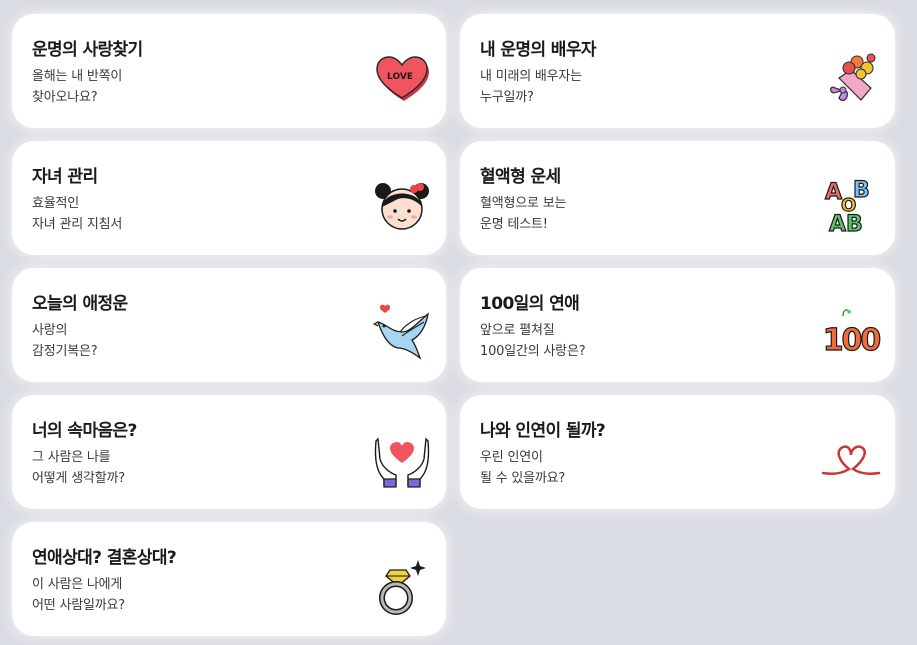 Image resolution: width=917 pixels, height=645 pixels. I want to click on card-hundred-days: 100일의 연애 앞으로 펼쳐질 100일간의 사랑은? 100, so click(677, 325).